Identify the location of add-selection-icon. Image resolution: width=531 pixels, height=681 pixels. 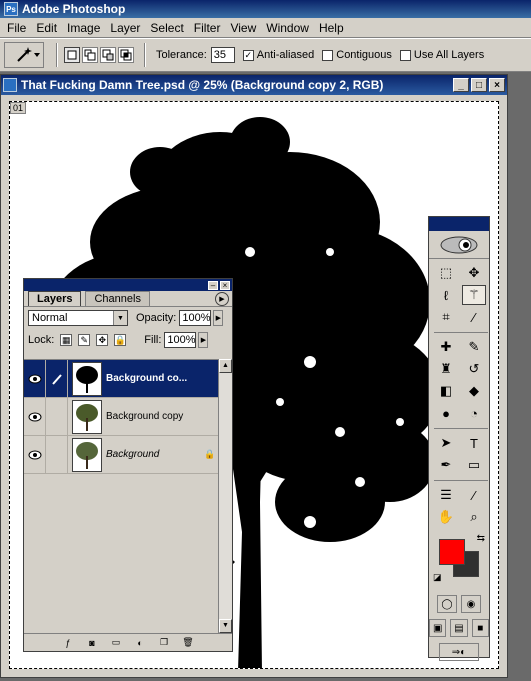
(90, 55).